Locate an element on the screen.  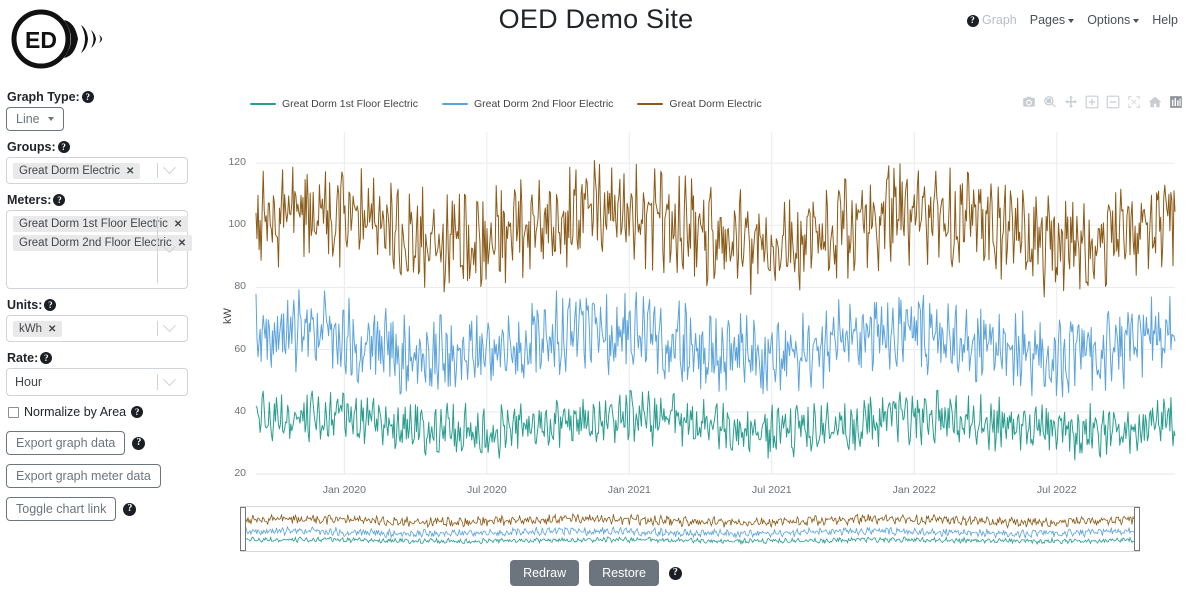
nav-item-graph: ? Graph is located at coordinates (991, 20).